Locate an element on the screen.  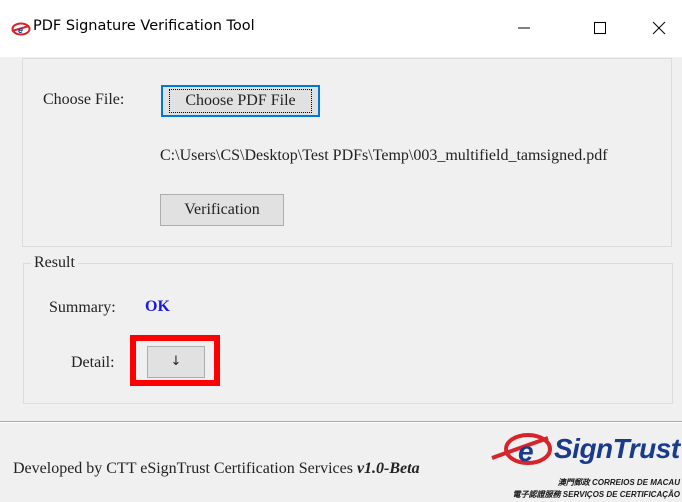
choose-pdf-file-button-label: Choose PDF File is located at coordinates (240, 101).